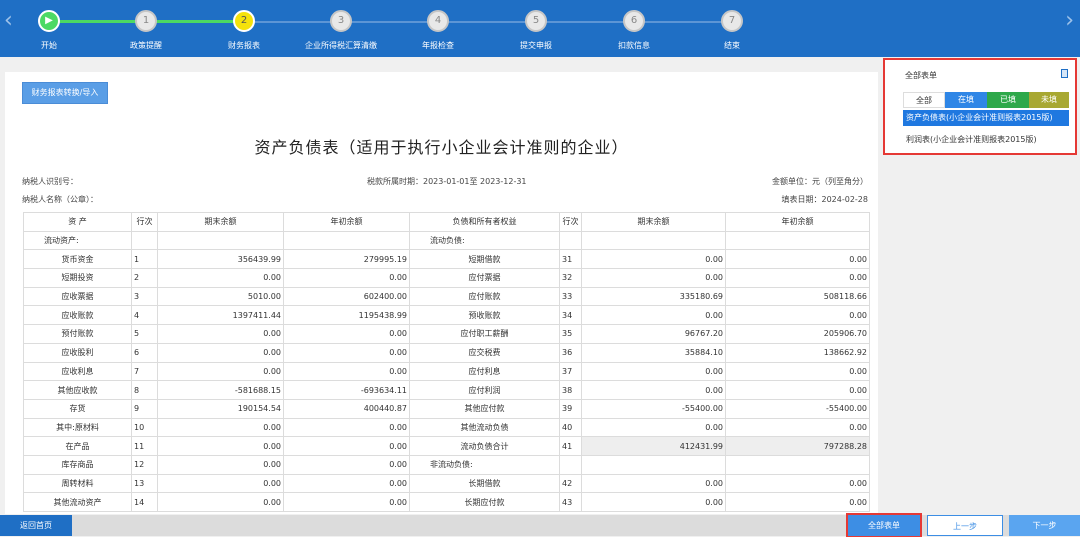 Image resolution: width=1080 pixels, height=537 pixels. I want to click on amount-cell: 602400.00, so click(346, 296).